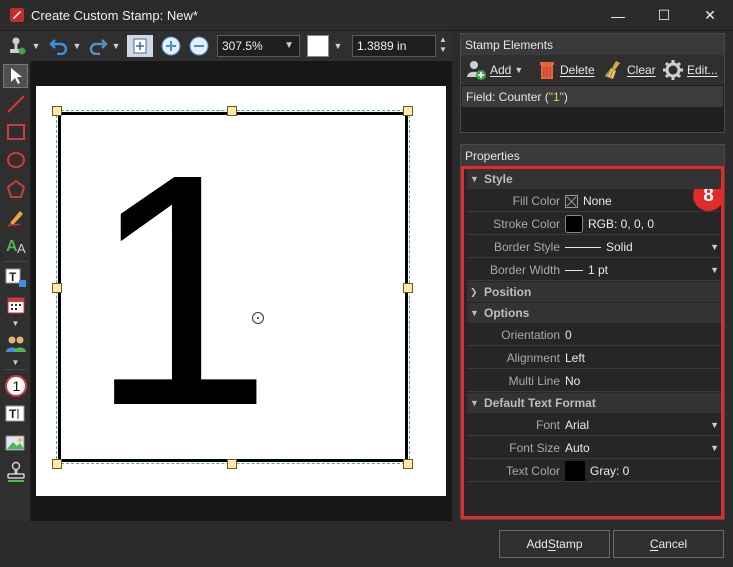  Describe the element at coordinates (594, 403) in the screenshot. I see `section-default-text-format: ▼ Default Text Format` at that location.